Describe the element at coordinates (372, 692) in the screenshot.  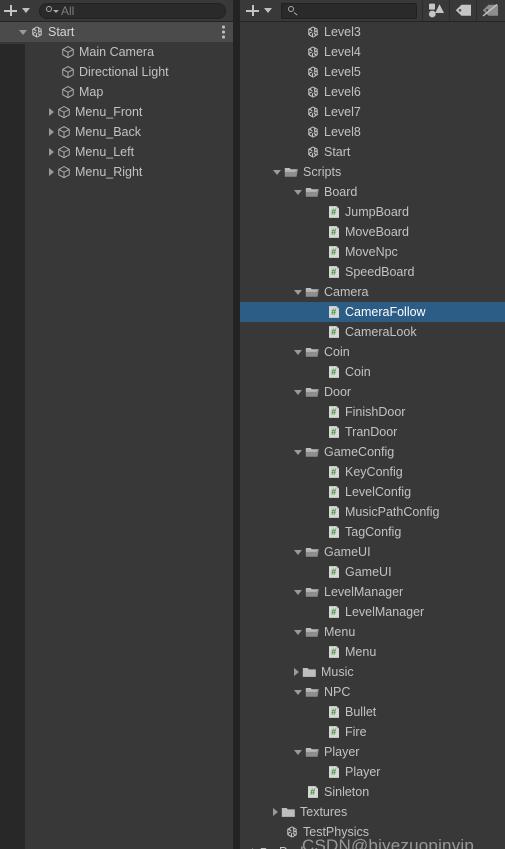
I see `tree-row: NPC` at that location.